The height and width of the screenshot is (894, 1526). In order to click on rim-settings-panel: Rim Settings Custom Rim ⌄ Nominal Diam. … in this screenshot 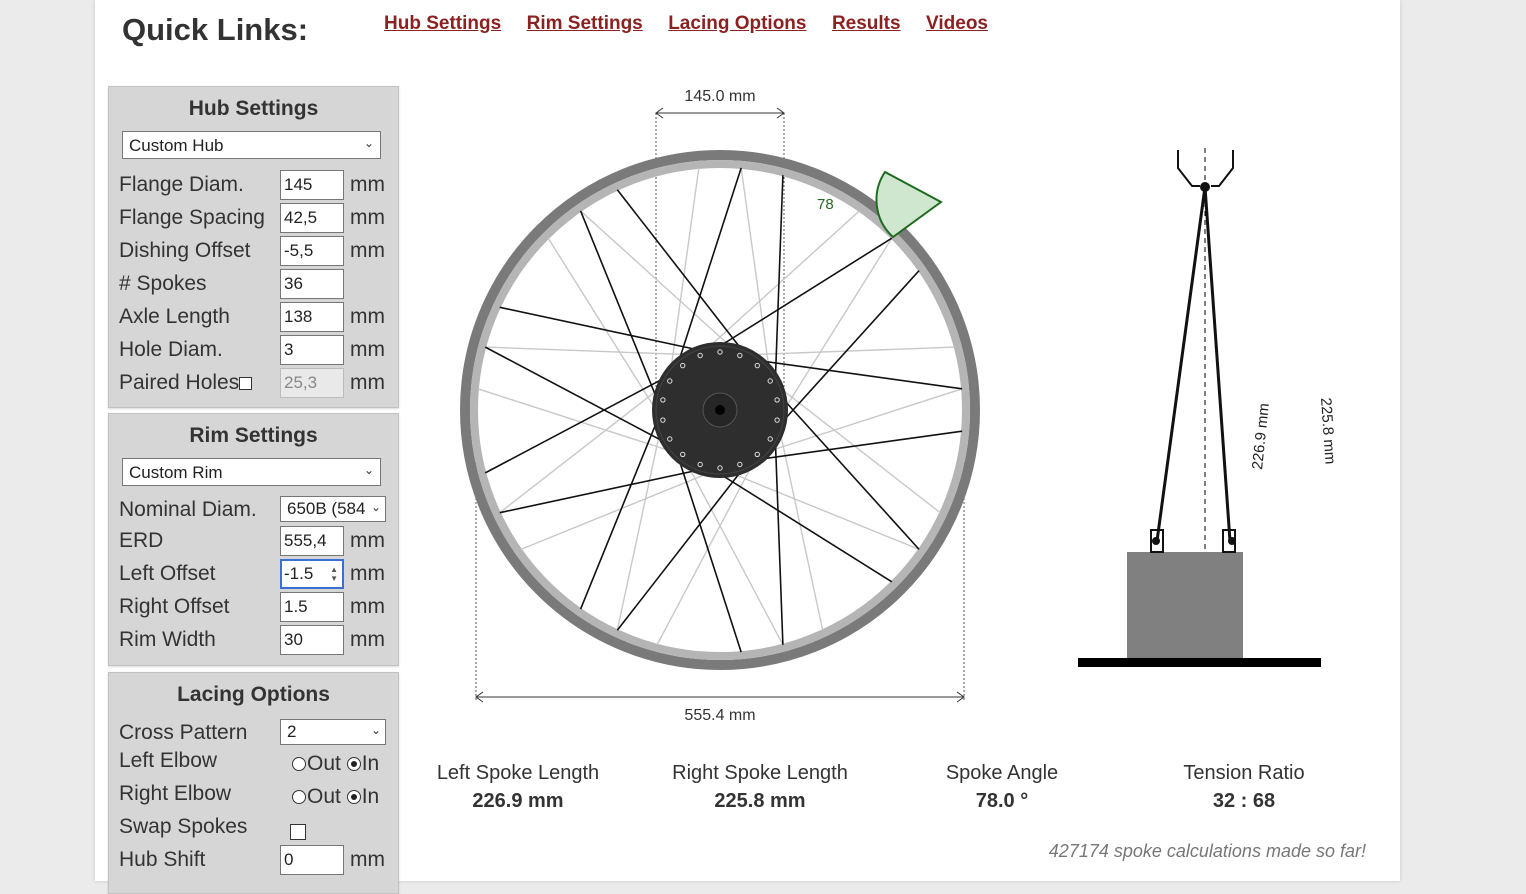, I will do `click(253, 539)`.